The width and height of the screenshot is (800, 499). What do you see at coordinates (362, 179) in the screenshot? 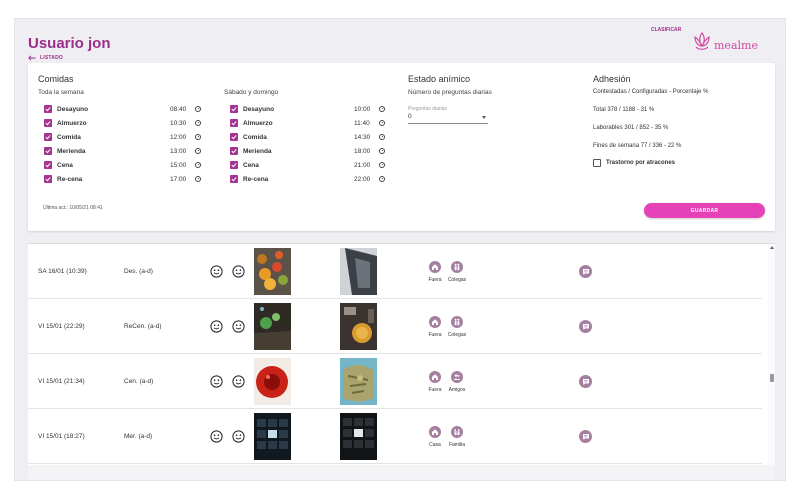
I see `meal-time: 22:00` at bounding box center [362, 179].